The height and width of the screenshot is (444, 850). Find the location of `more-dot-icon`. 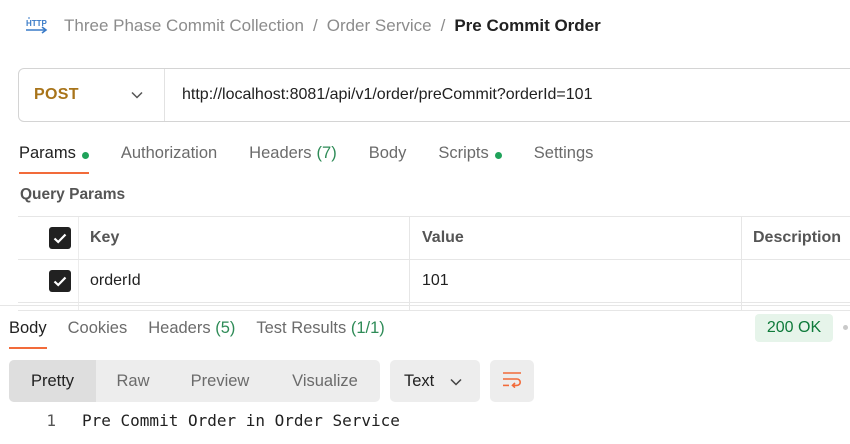

more-dot-icon is located at coordinates (845, 327).